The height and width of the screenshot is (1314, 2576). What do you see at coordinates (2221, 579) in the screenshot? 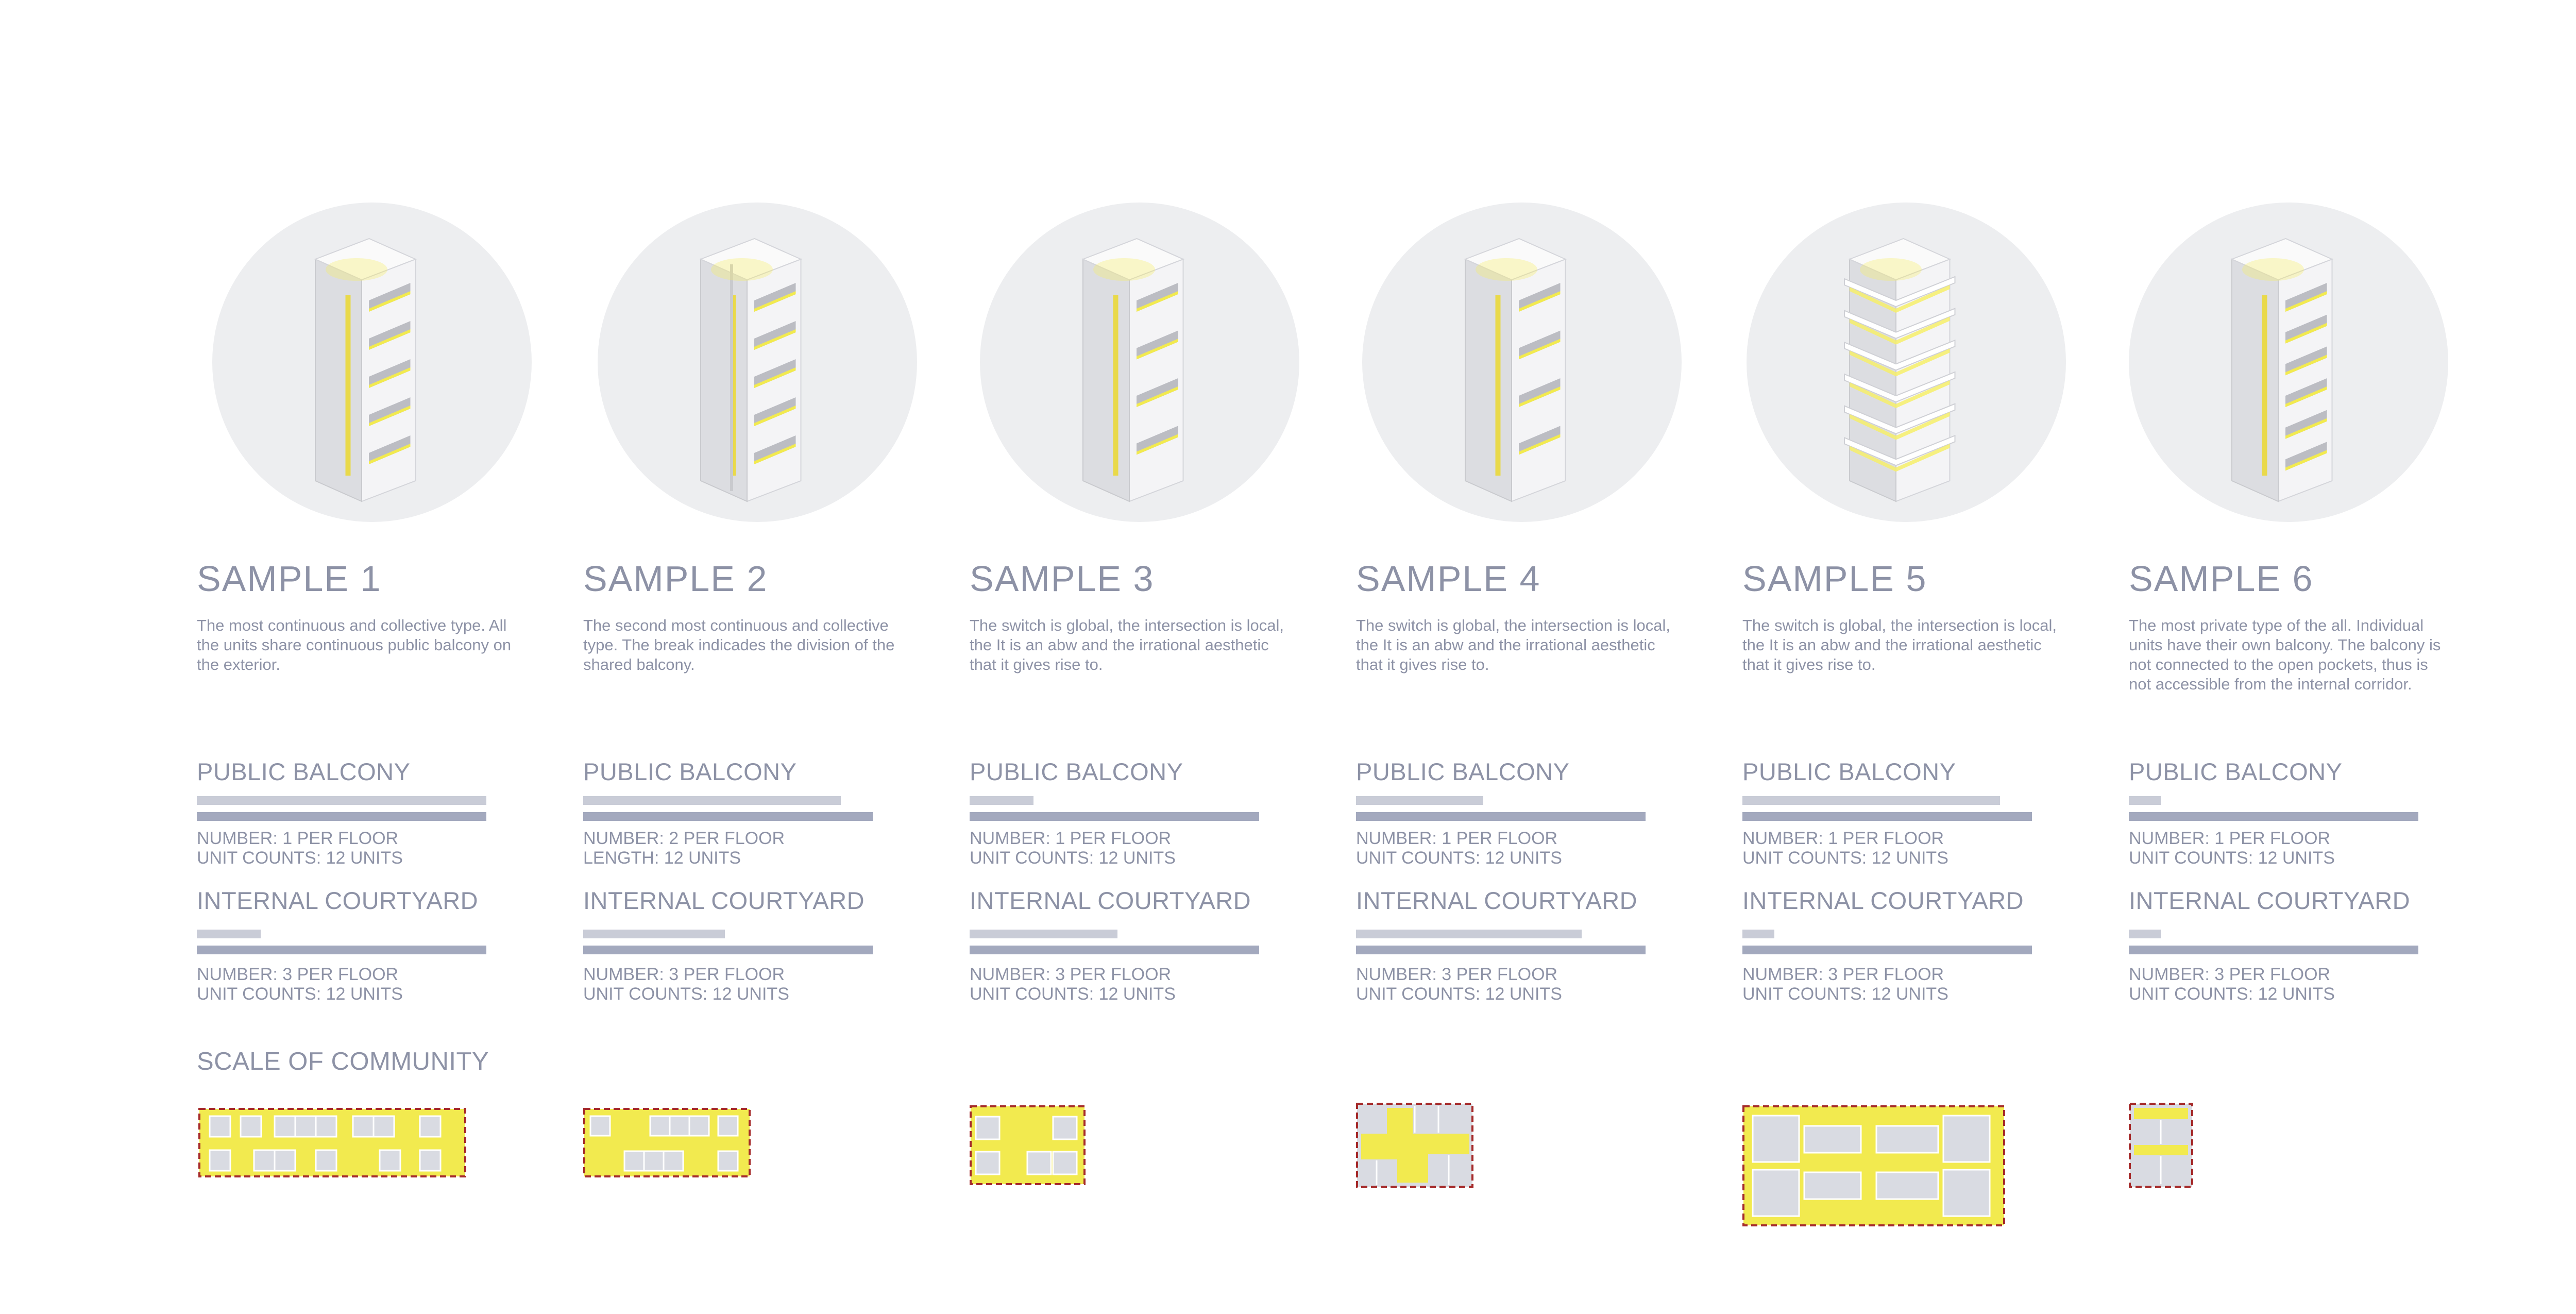
I see `sample-title: SAMPLE 6` at bounding box center [2221, 579].